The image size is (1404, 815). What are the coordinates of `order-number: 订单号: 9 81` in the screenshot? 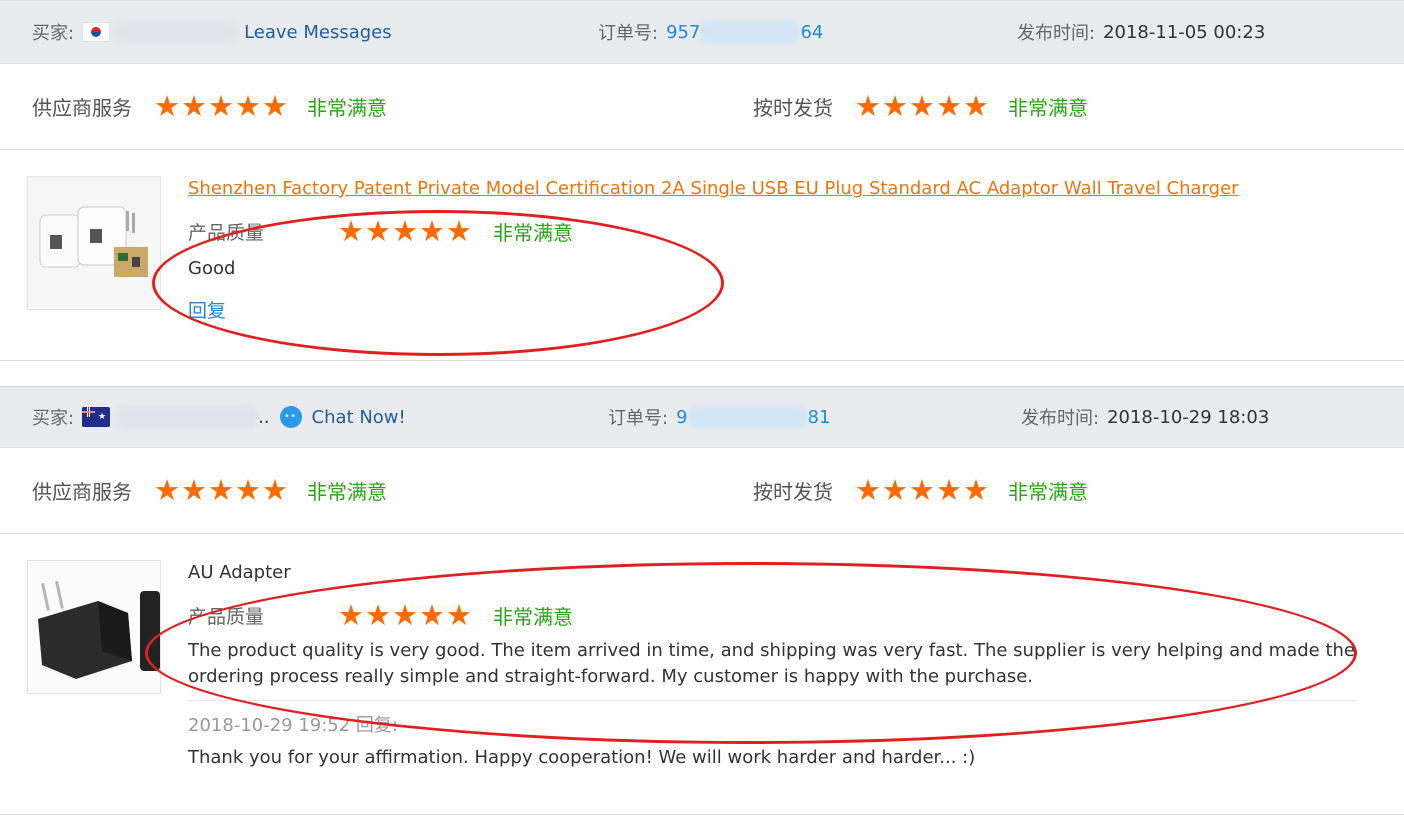 It's located at (719, 417).